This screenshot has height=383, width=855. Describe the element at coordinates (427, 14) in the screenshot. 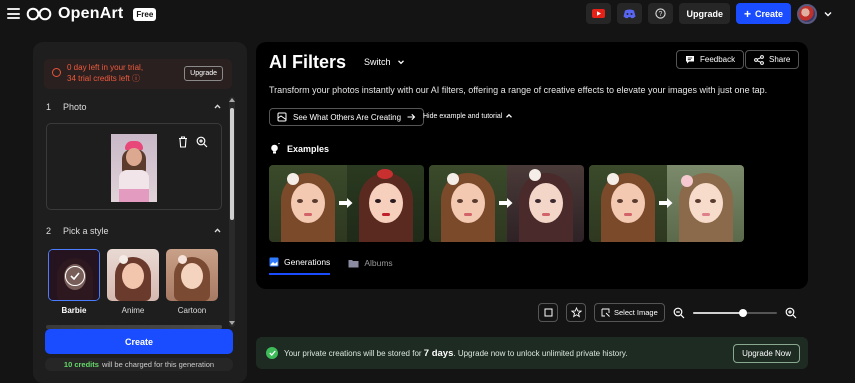

I see `top-bar: OpenArt Free ? Upgrade + Create` at that location.